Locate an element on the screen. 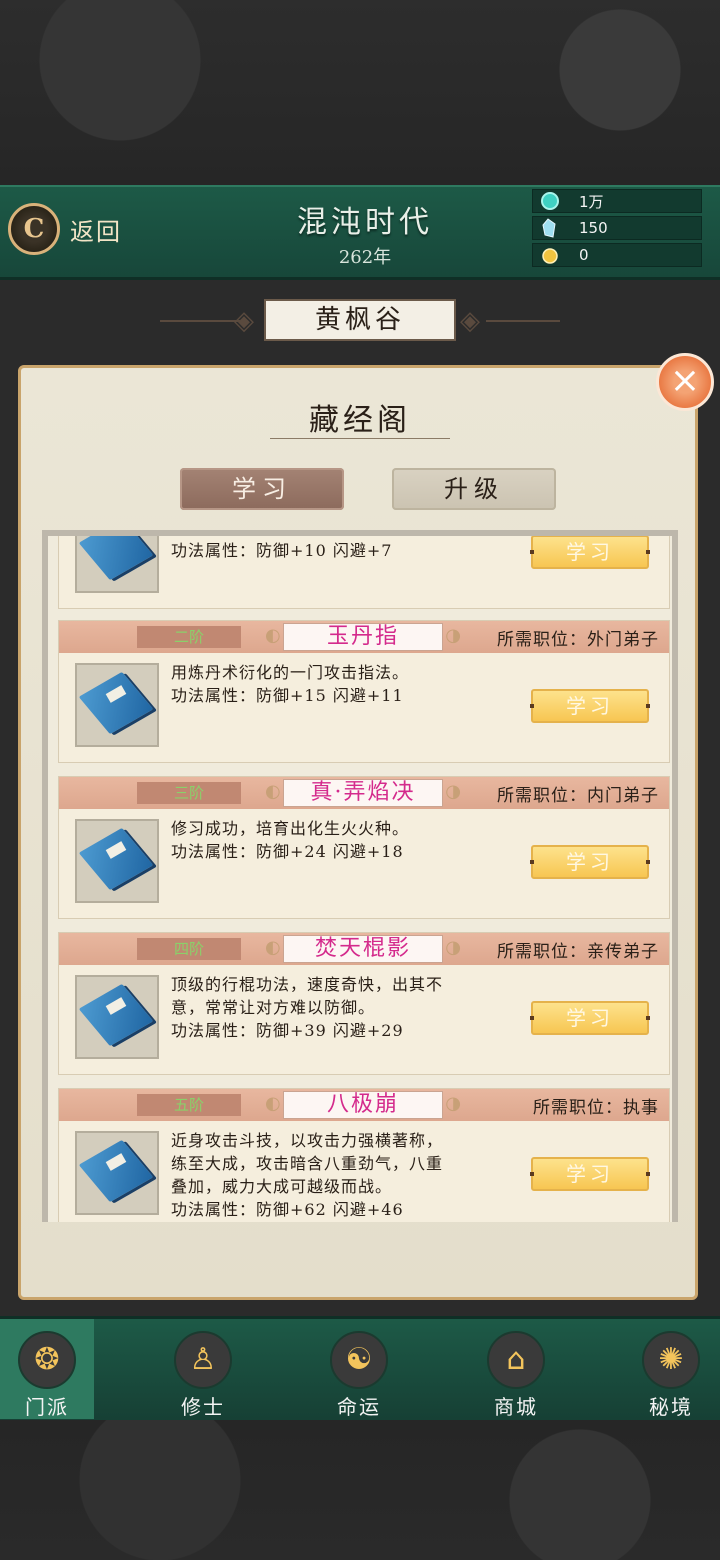  back-arrow-icon: C is located at coordinates (34, 229).